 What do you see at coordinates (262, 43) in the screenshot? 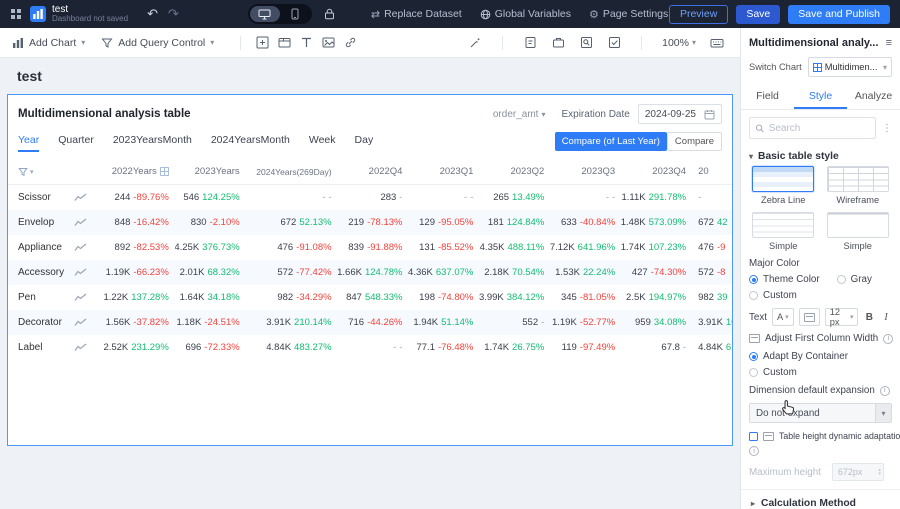
I see `insert-component-icon` at bounding box center [262, 43].